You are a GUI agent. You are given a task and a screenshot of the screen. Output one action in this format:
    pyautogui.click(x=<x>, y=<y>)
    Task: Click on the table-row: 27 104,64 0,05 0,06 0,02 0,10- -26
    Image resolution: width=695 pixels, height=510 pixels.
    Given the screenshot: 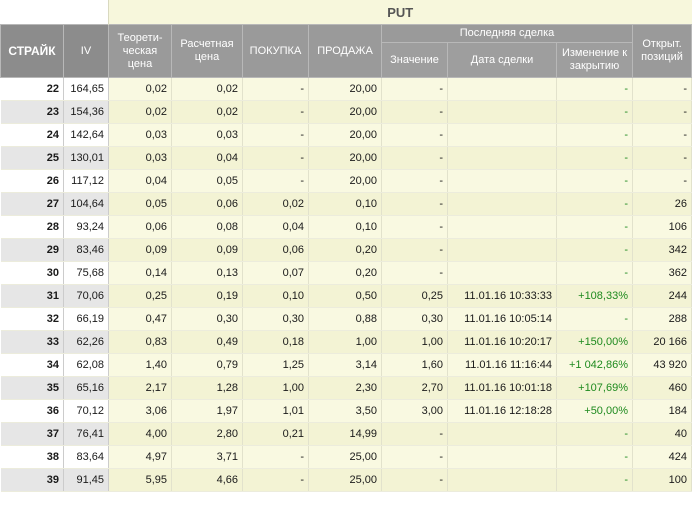 What is the action you would take?
    pyautogui.click(x=346, y=204)
    